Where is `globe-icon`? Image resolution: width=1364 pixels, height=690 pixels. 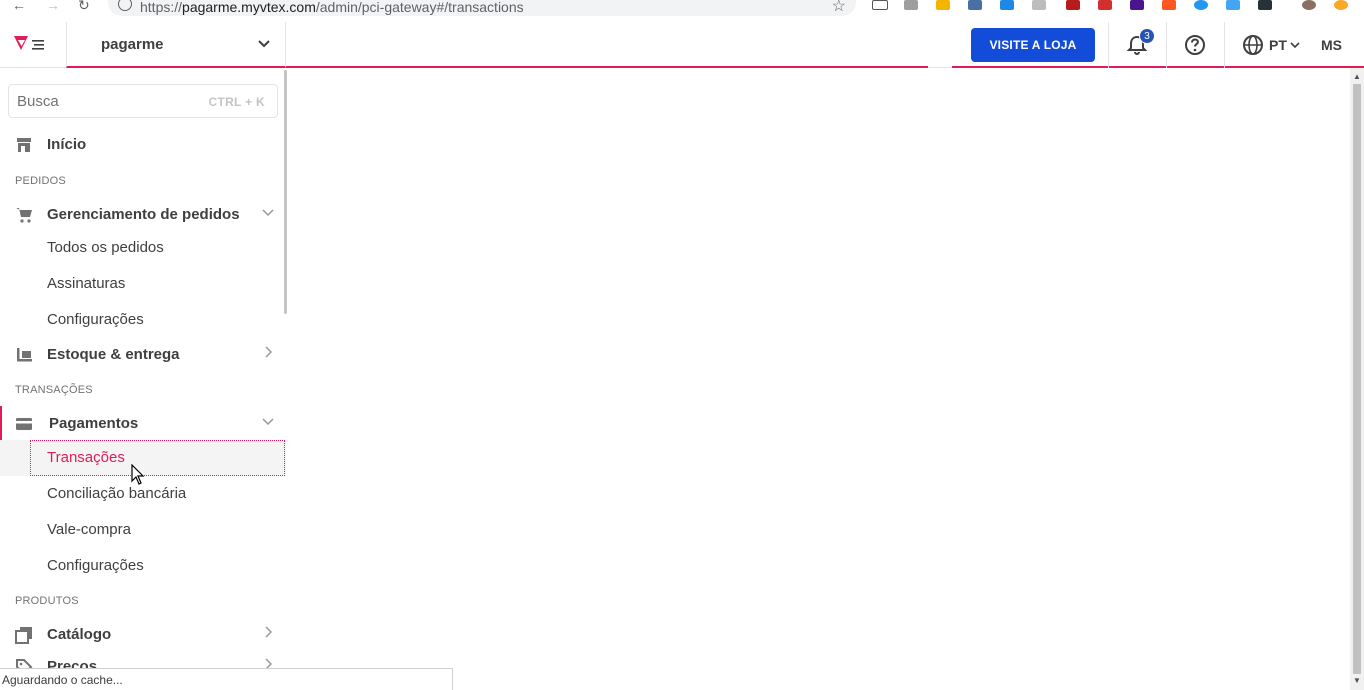
globe-icon is located at coordinates (1253, 45).